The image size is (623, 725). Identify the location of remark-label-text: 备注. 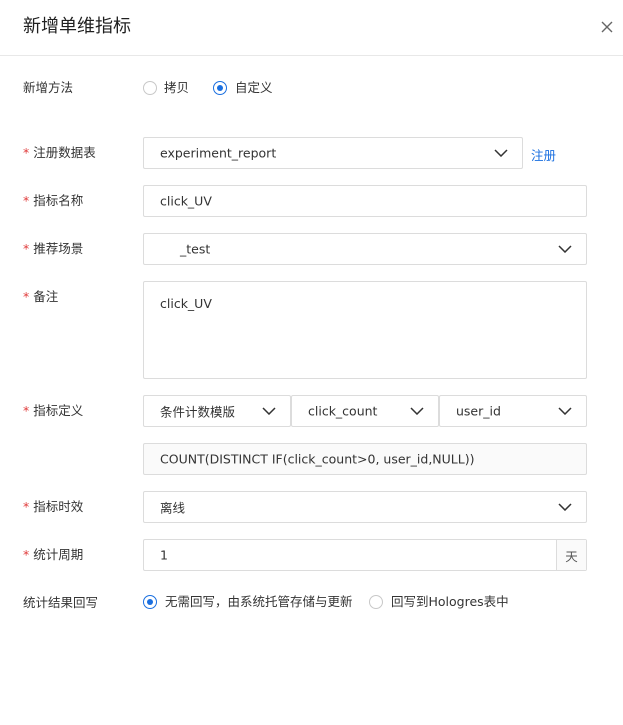
(46, 296).